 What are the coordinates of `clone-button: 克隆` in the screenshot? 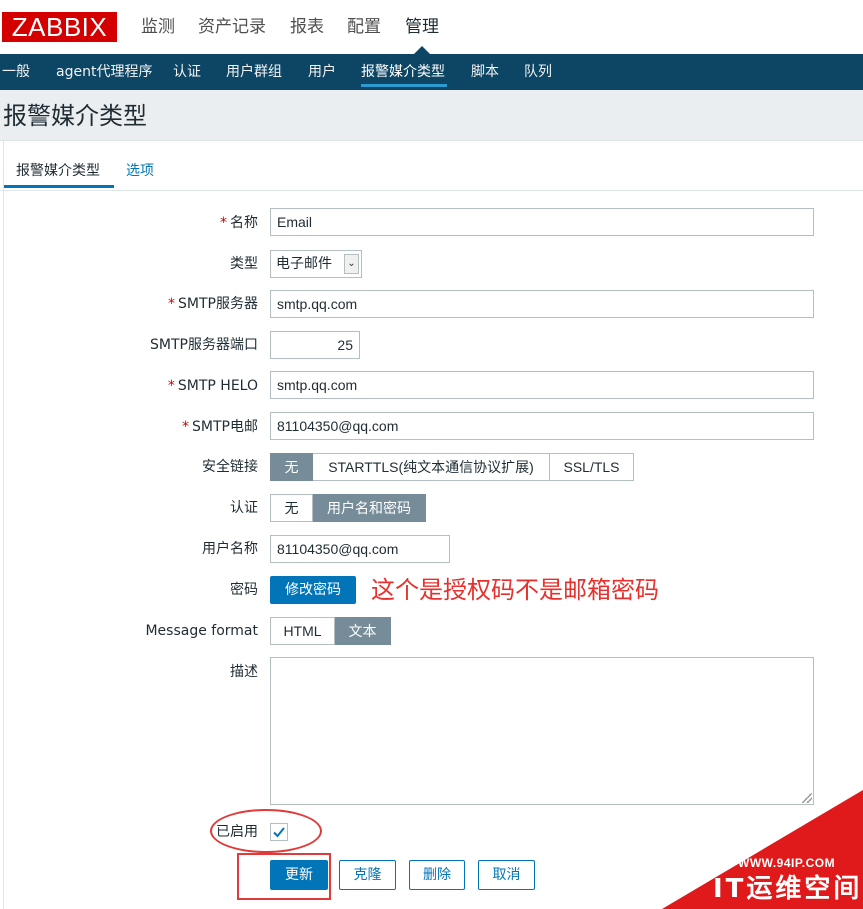 It's located at (367, 875).